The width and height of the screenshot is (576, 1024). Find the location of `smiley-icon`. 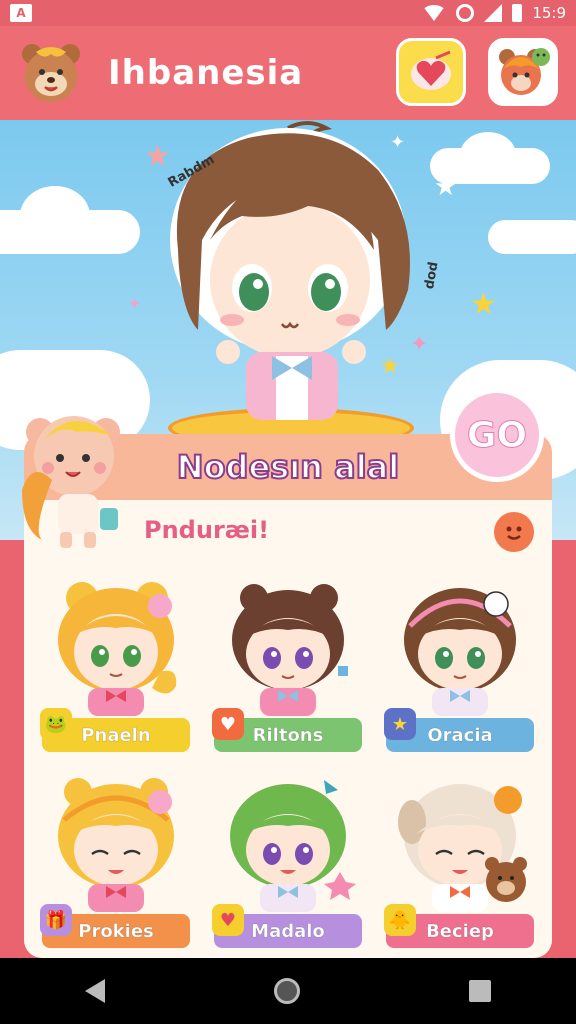

smiley-icon is located at coordinates (514, 532).